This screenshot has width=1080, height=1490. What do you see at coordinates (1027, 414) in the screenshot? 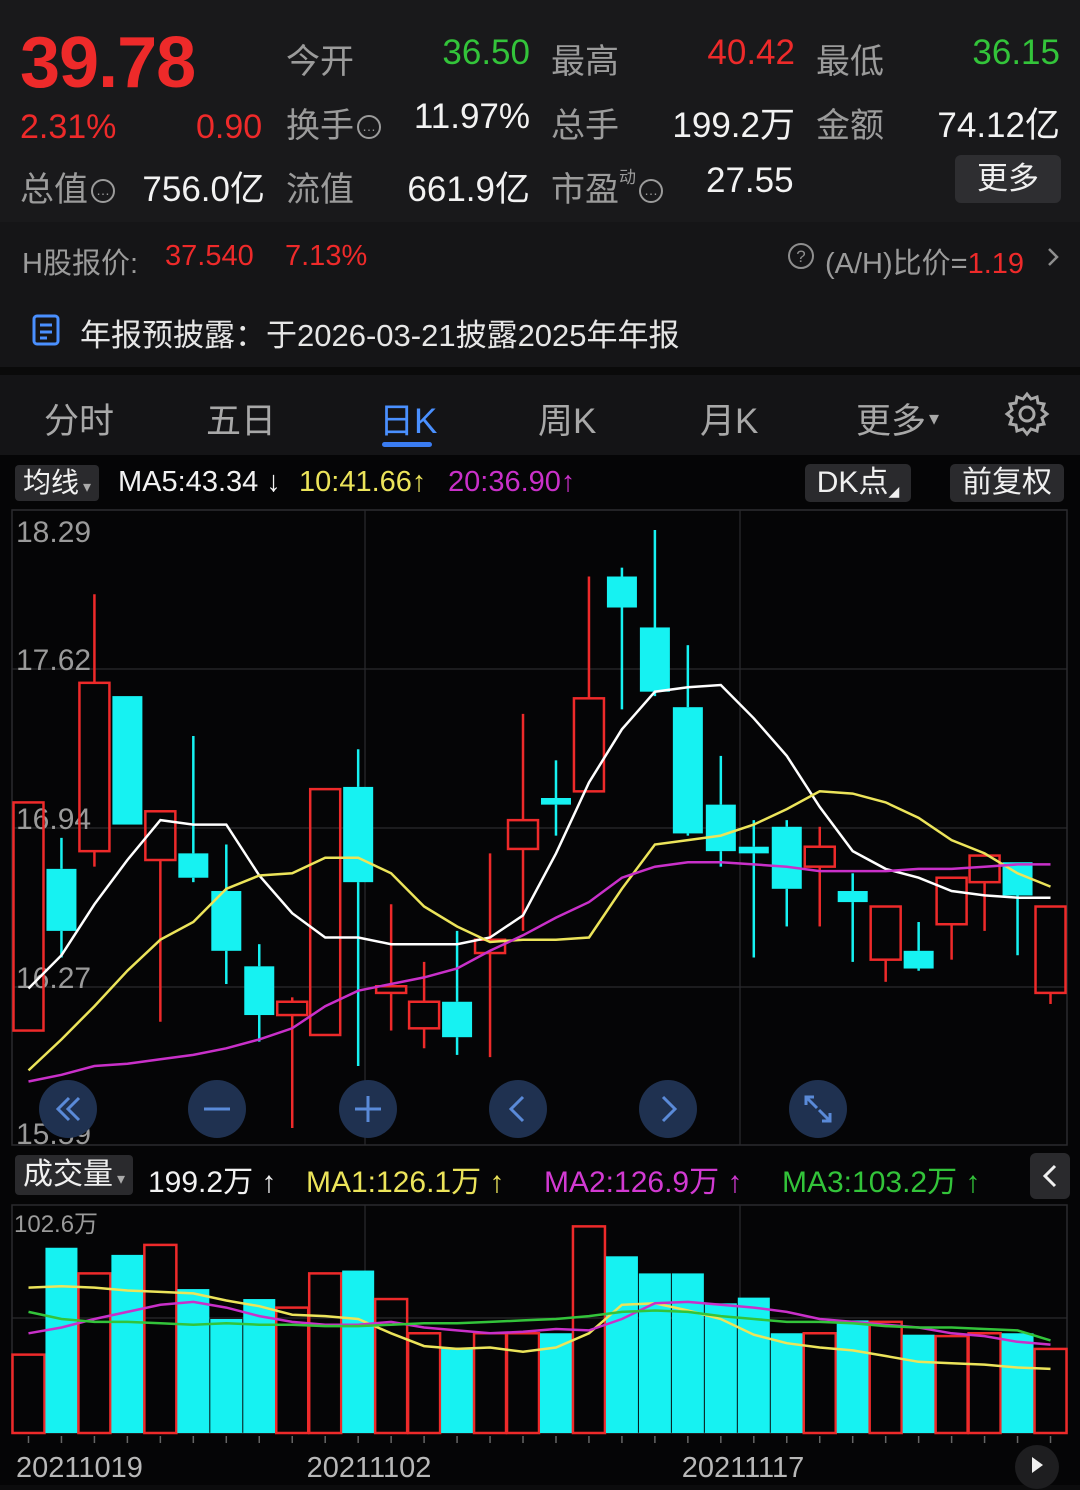
I see `settings-gear-icon` at bounding box center [1027, 414].